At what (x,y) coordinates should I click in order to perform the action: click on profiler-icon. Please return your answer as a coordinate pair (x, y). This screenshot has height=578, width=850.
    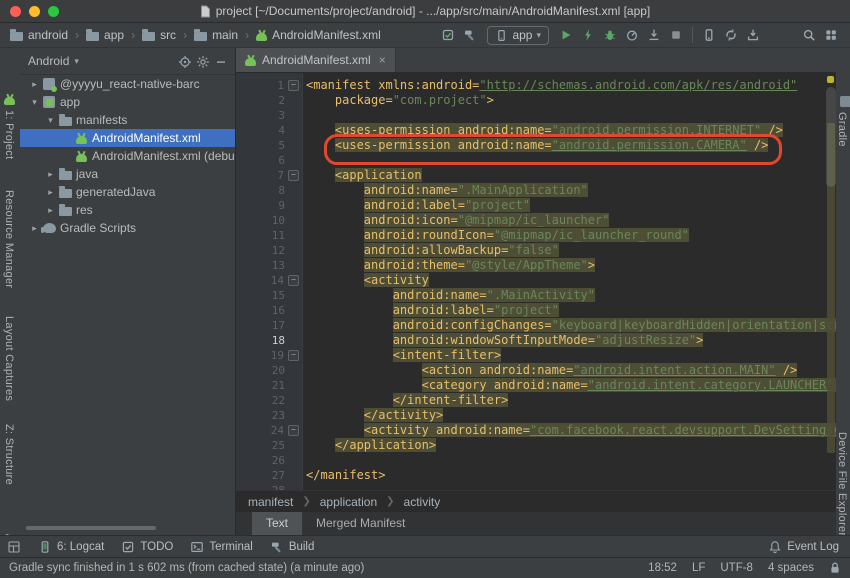
    Looking at the image, I should click on (632, 35).